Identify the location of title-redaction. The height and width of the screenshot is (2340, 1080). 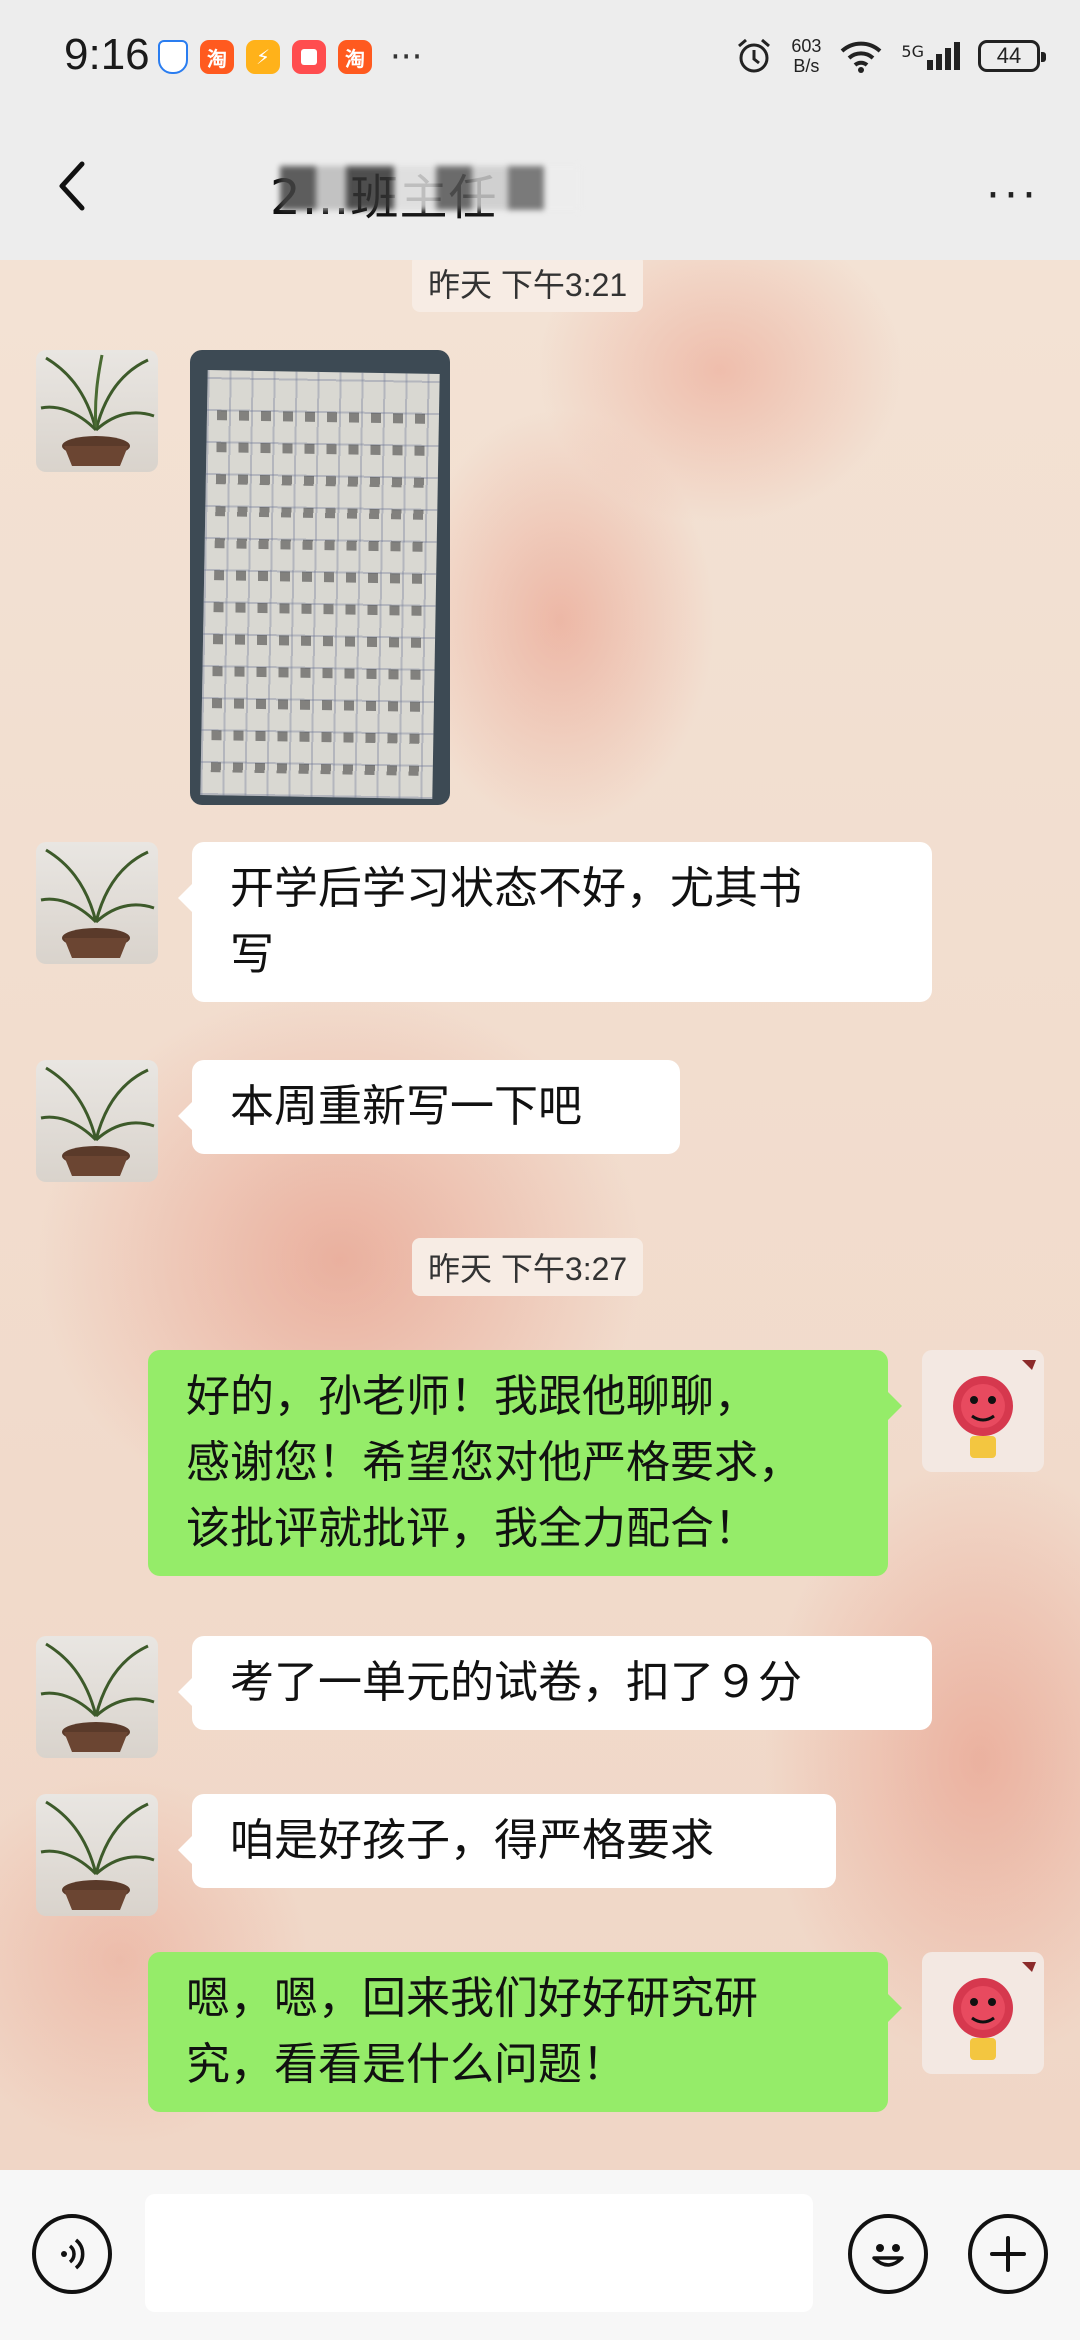
(430, 188).